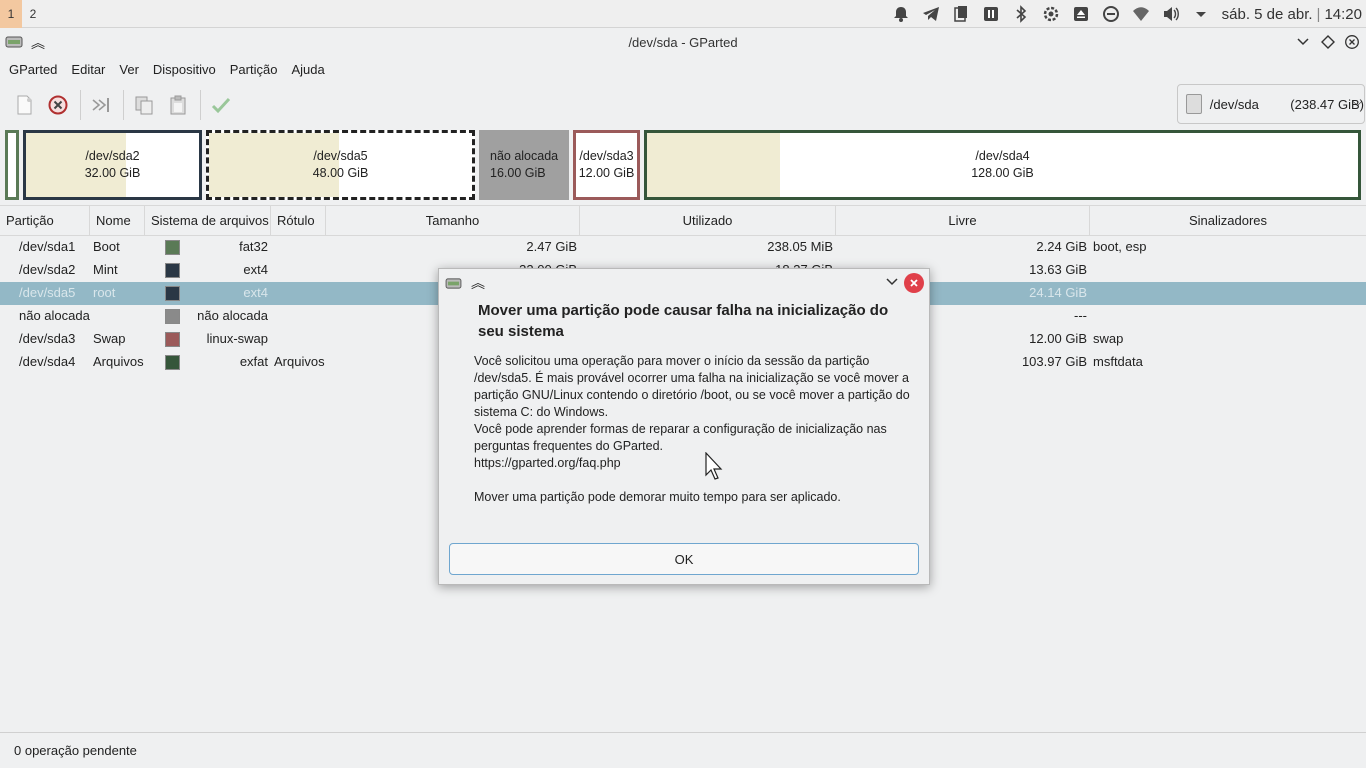  Describe the element at coordinates (1267, 14) in the screenshot. I see `clock-date: sáb. 5 de abr.` at that location.